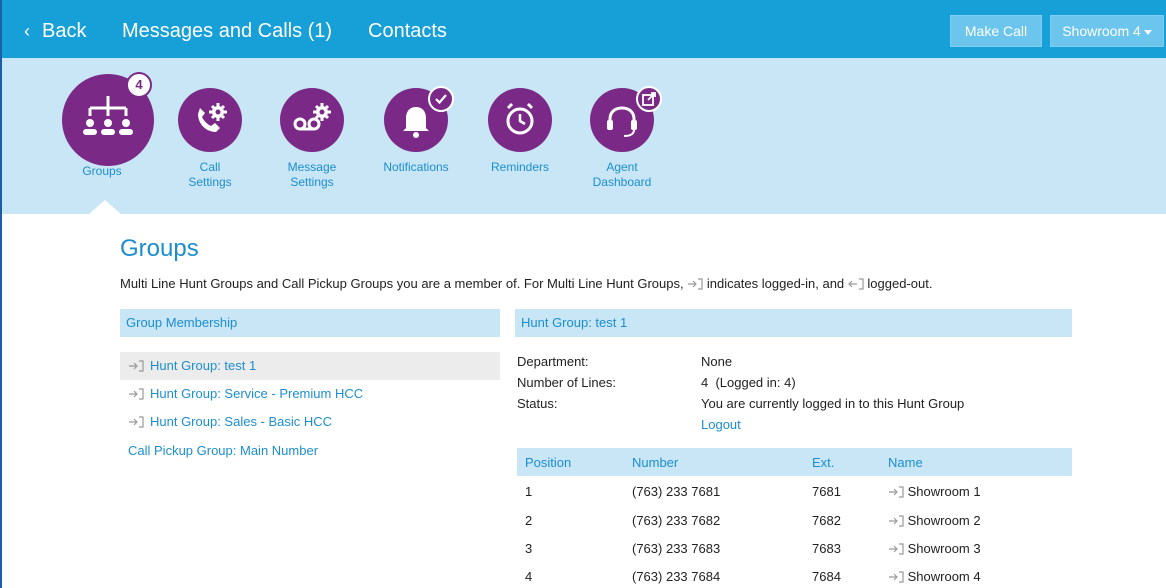  Describe the element at coordinates (649, 99) in the screenshot. I see `external-link-badge-icon` at that location.